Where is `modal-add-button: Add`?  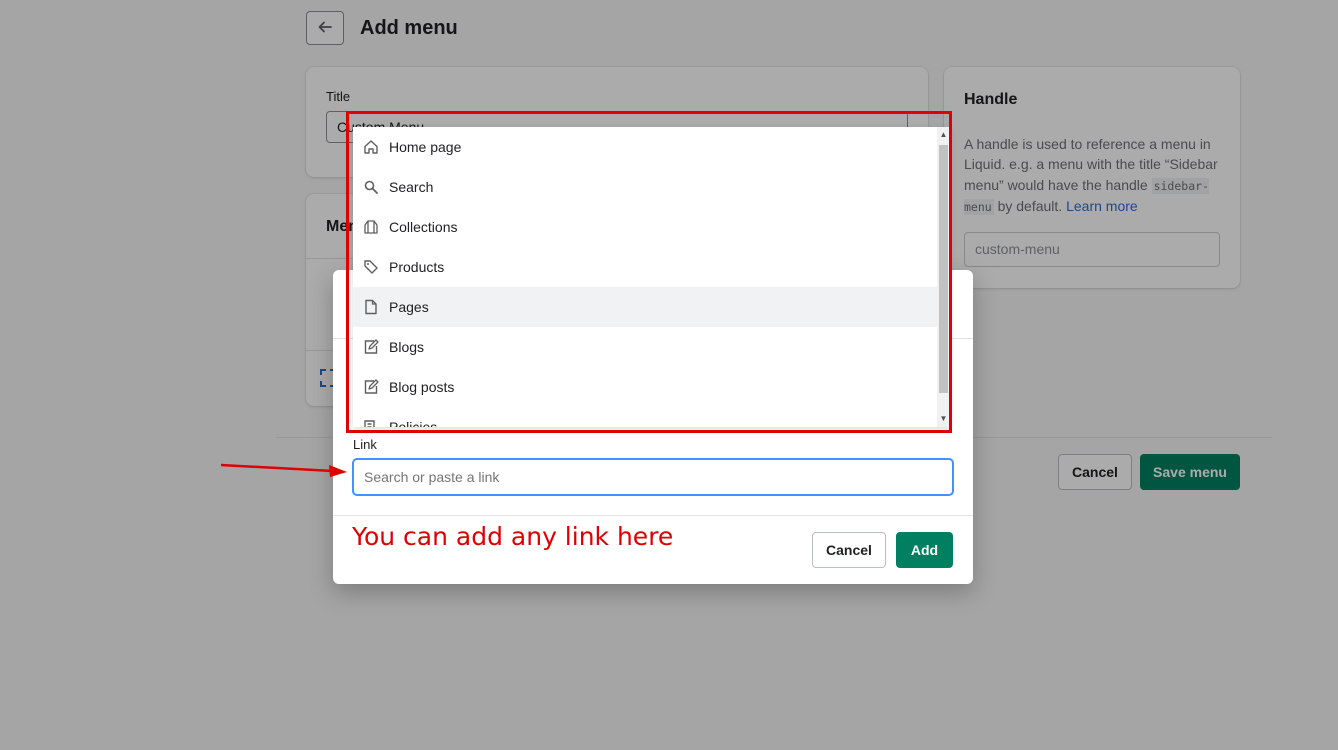
modal-add-button: Add is located at coordinates (924, 550).